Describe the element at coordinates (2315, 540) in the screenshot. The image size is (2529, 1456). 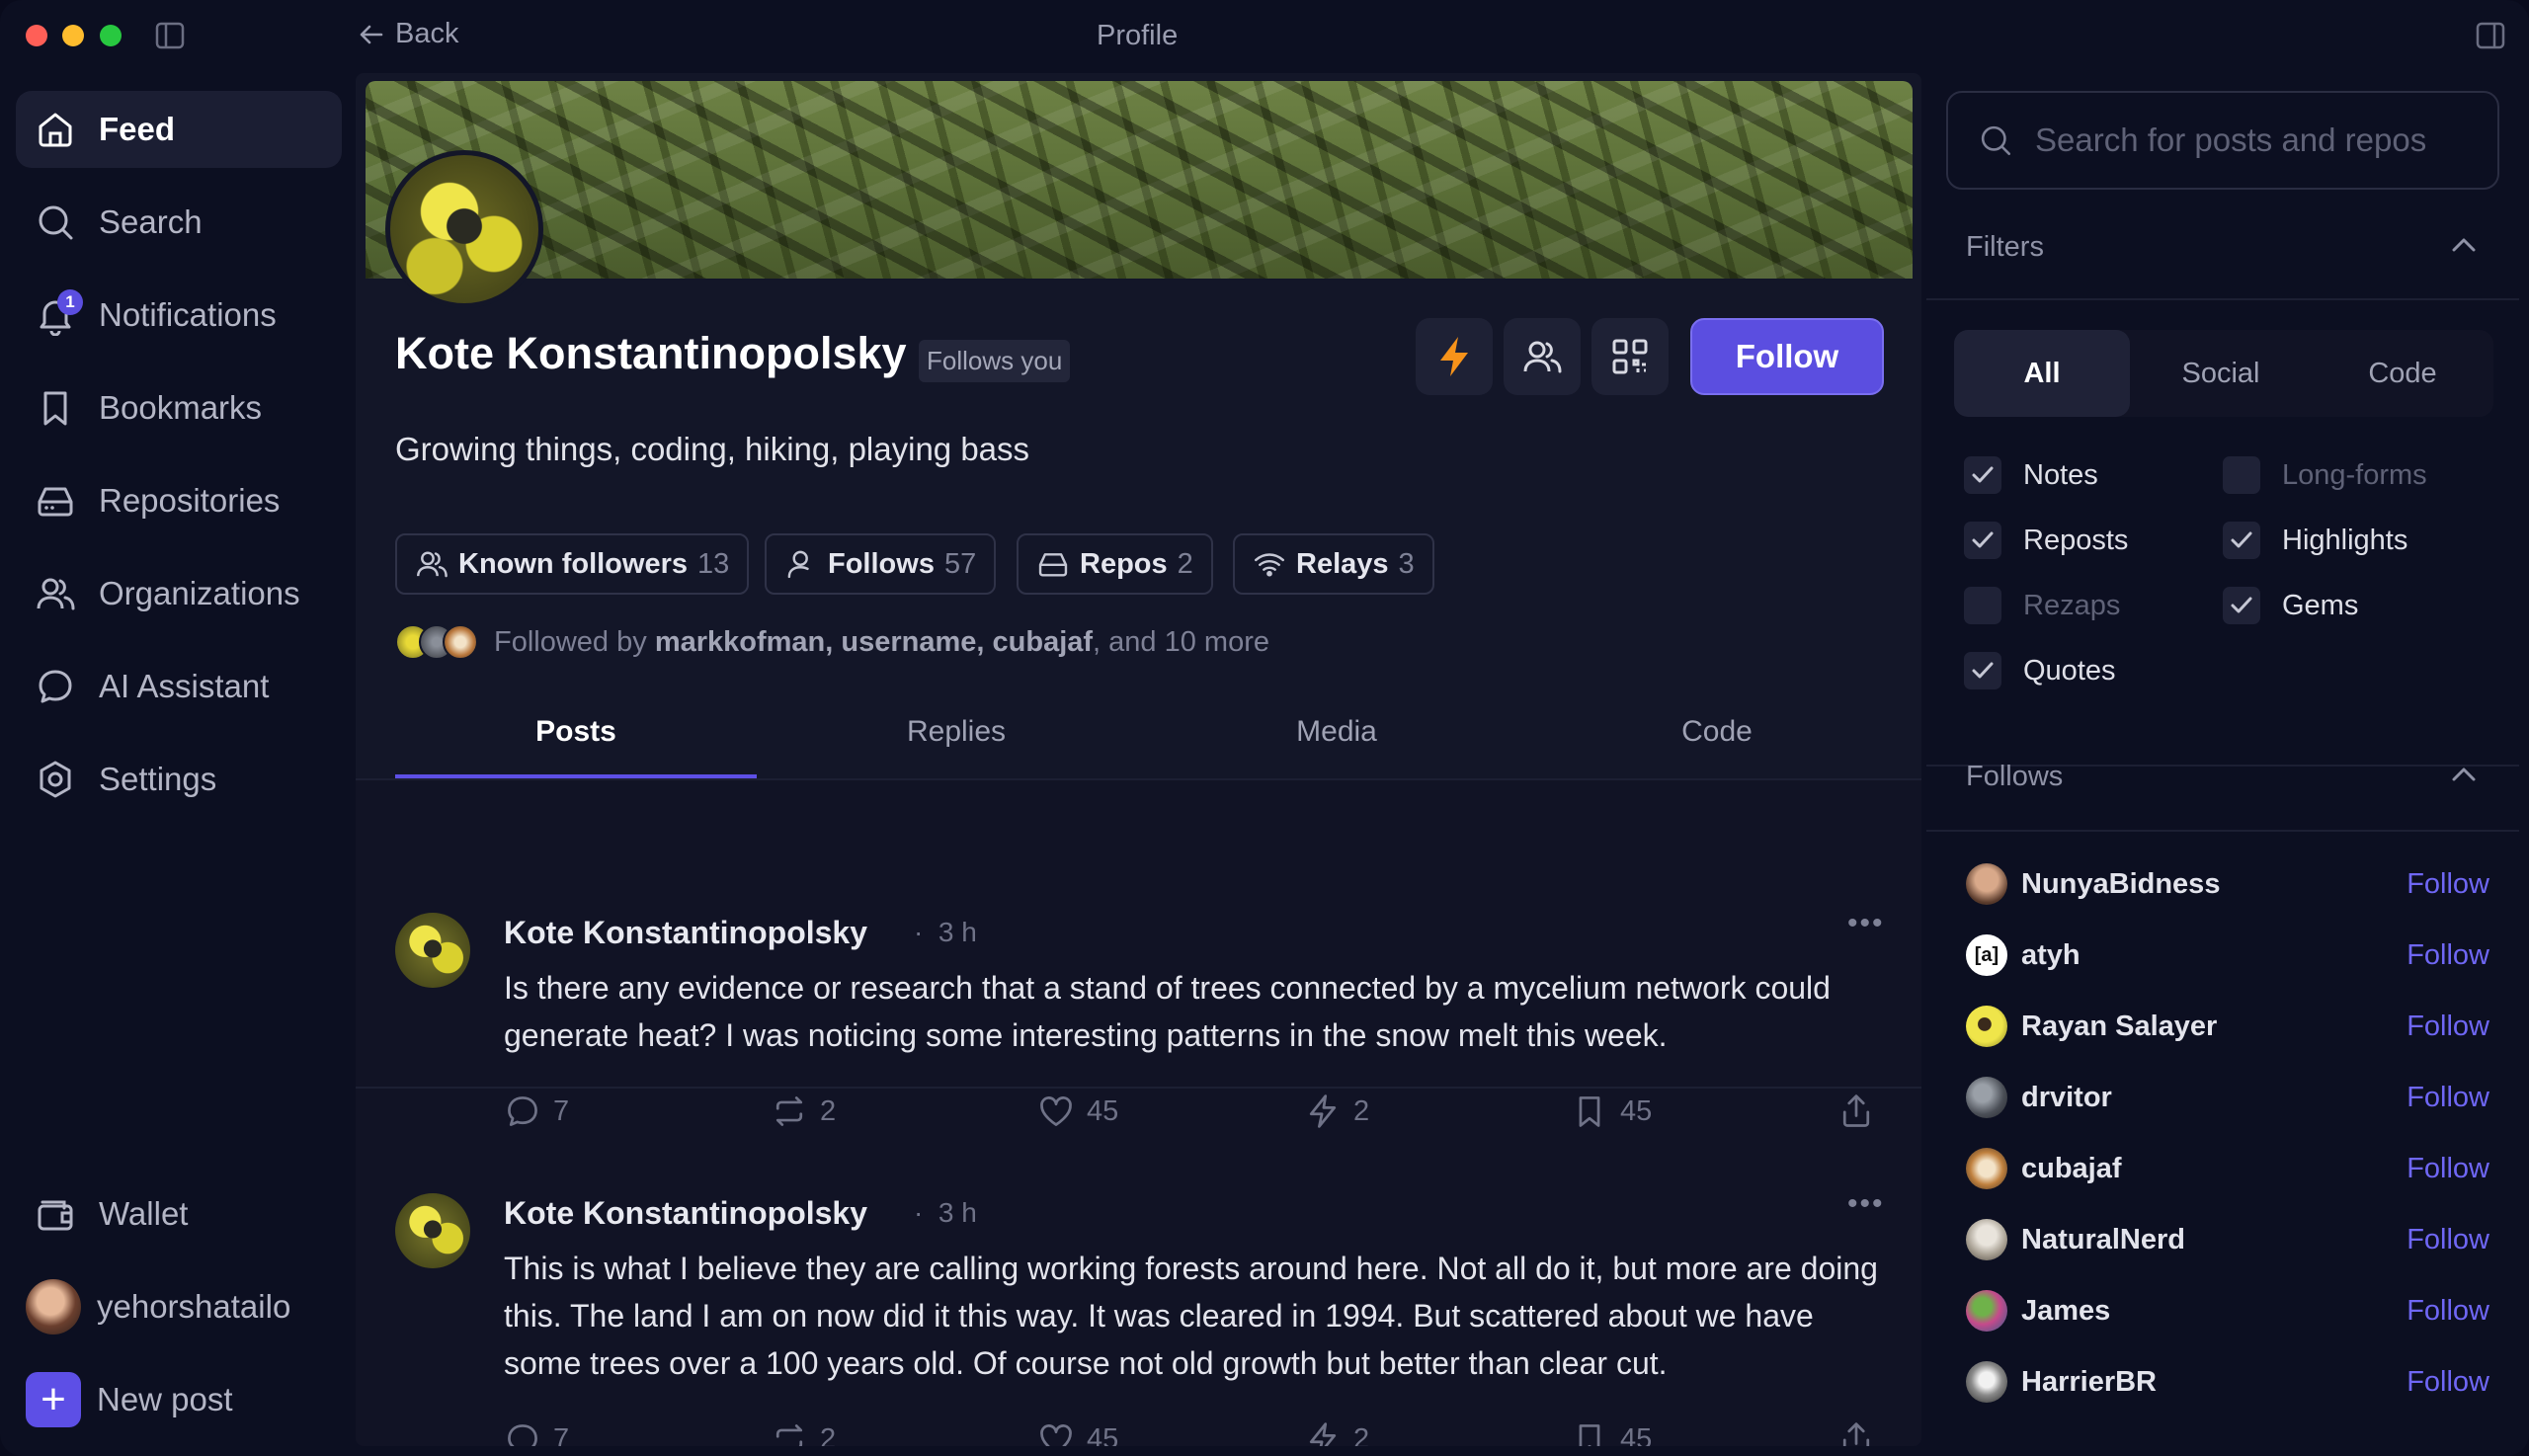
I see `filter-highlights: Highlights` at that location.